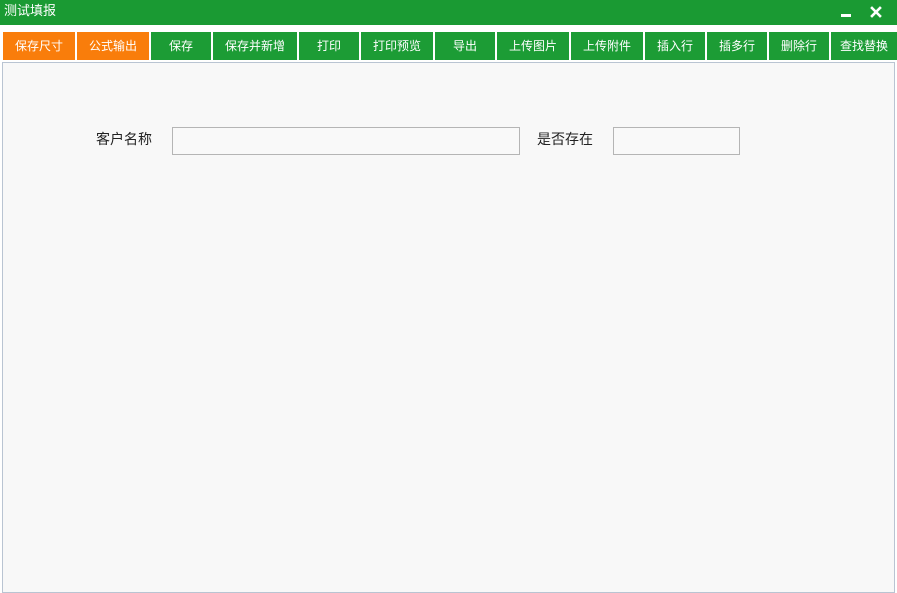  Describe the element at coordinates (846, 15) in the screenshot. I see `minimize-icon` at that location.